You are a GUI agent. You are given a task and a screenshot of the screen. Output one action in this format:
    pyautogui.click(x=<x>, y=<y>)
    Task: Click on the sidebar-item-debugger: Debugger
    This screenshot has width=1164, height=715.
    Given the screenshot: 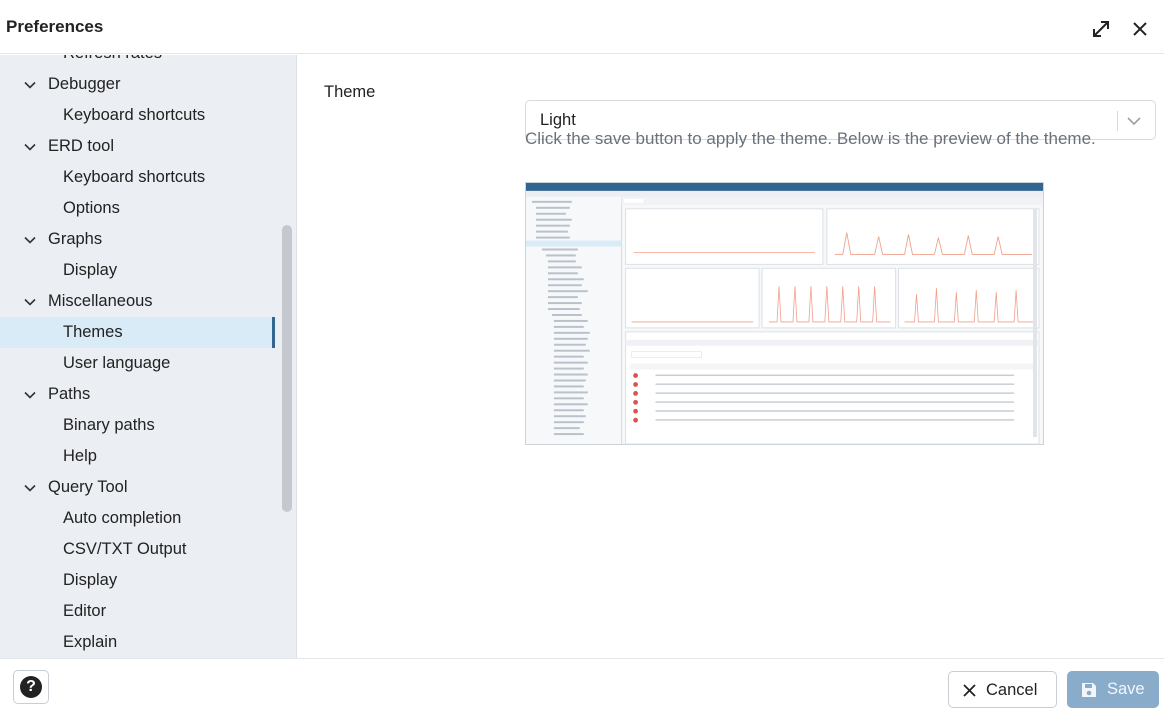 What is the action you would take?
    pyautogui.click(x=137, y=84)
    